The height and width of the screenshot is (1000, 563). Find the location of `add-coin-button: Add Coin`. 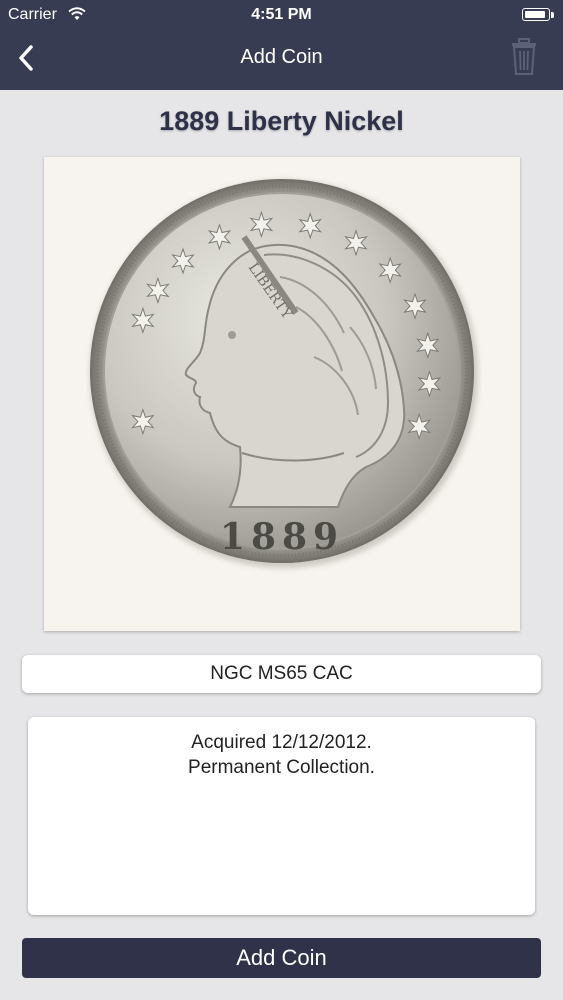

add-coin-button: Add Coin is located at coordinates (281, 958).